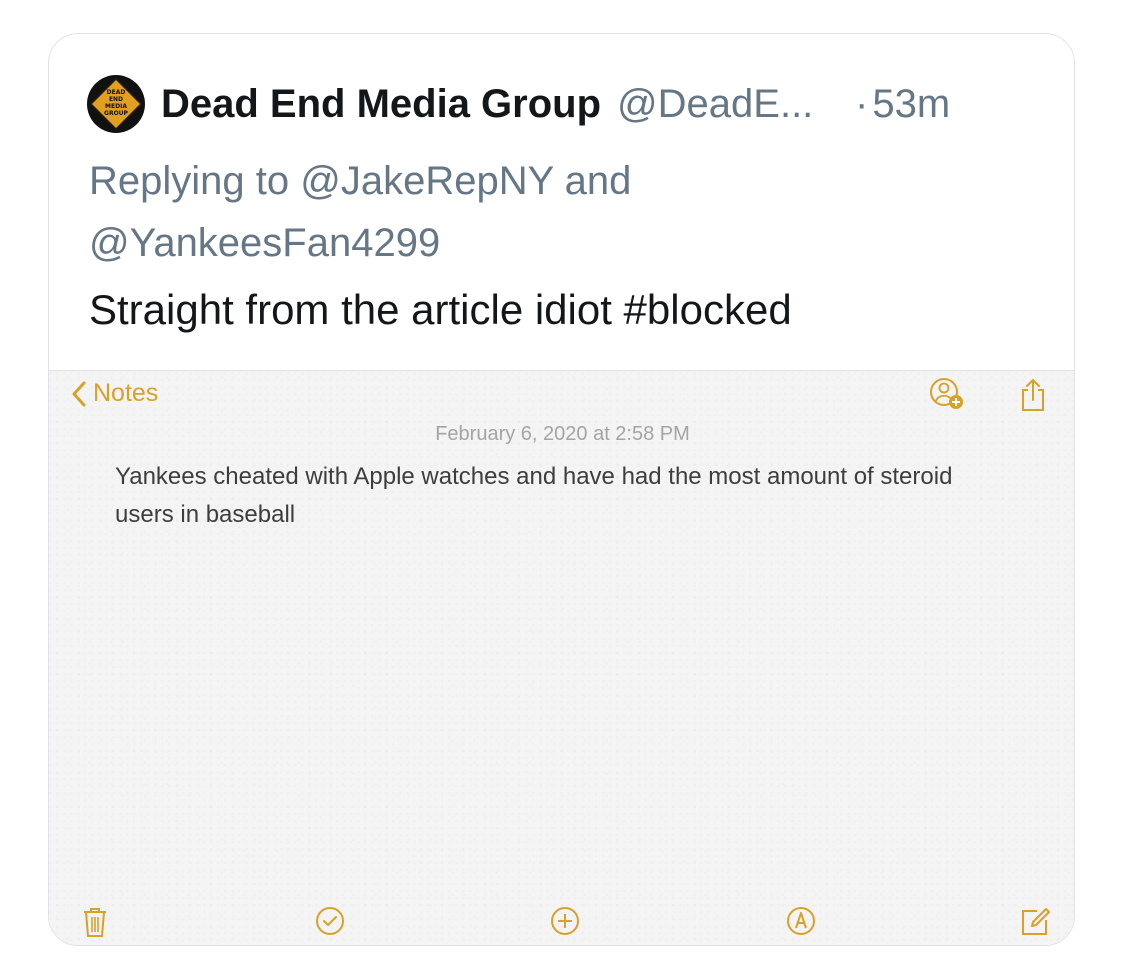 This screenshot has height=971, width=1125. I want to click on avatar-logo-word: GROUP, so click(116, 113).